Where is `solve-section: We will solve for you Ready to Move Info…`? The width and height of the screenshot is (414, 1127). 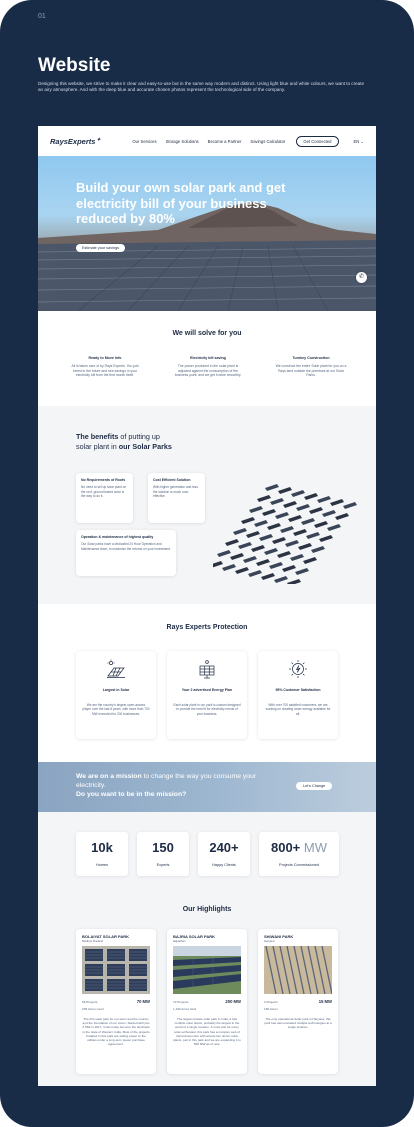 solve-section: We will solve for you Ready to Move Info… is located at coordinates (207, 358).